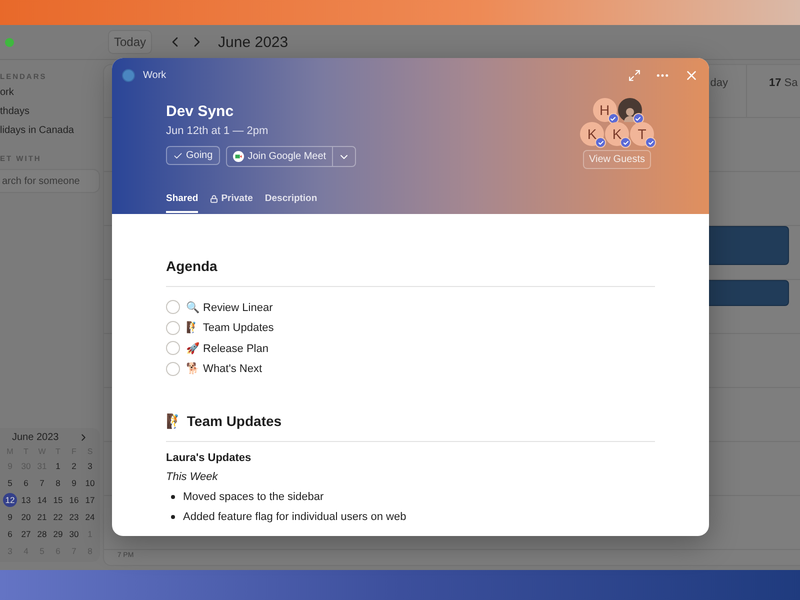 The image size is (800, 600). I want to click on person-silhouette-icon, so click(630, 114).